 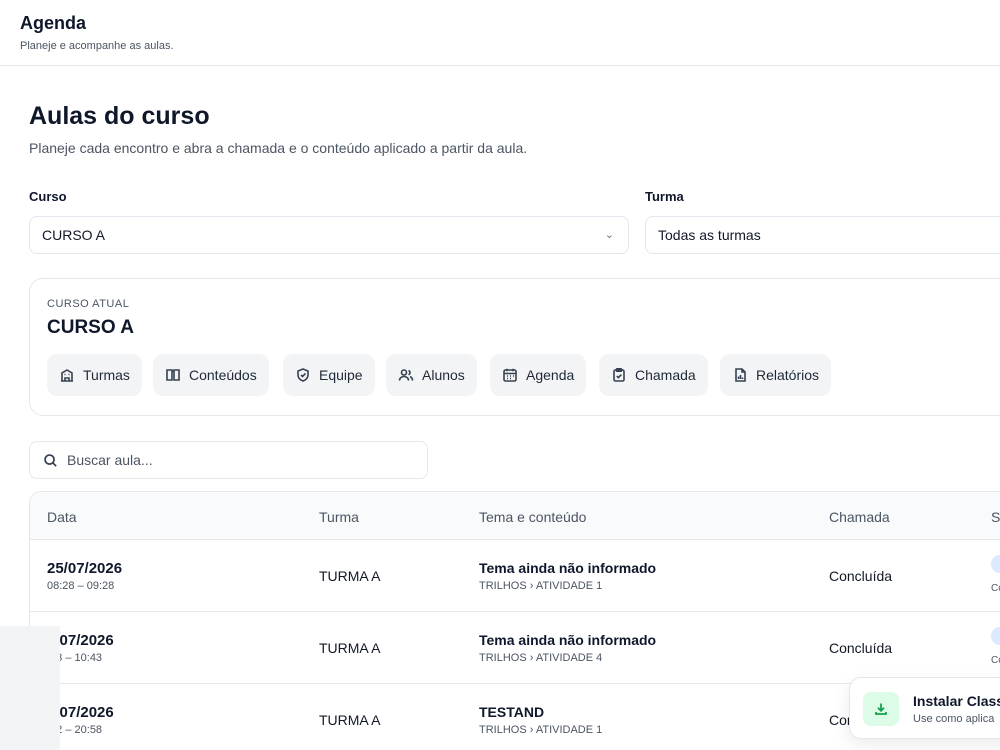 I want to click on app-subtitle: Planeje e acompanhe as aulas., so click(x=97, y=46).